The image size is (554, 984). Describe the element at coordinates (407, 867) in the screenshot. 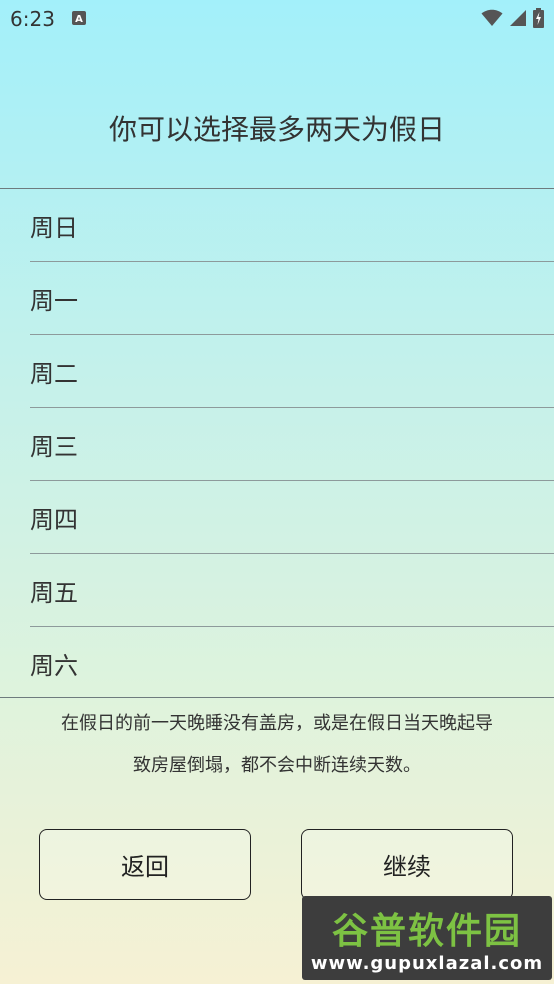

I see `continue-button-label: 继续` at that location.